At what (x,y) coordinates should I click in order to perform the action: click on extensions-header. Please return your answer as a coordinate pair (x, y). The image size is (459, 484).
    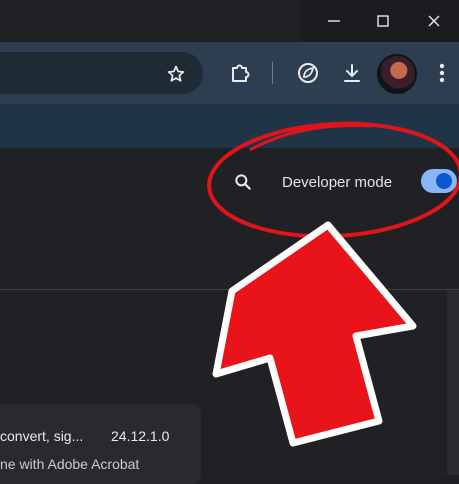
    Looking at the image, I should click on (229, 126).